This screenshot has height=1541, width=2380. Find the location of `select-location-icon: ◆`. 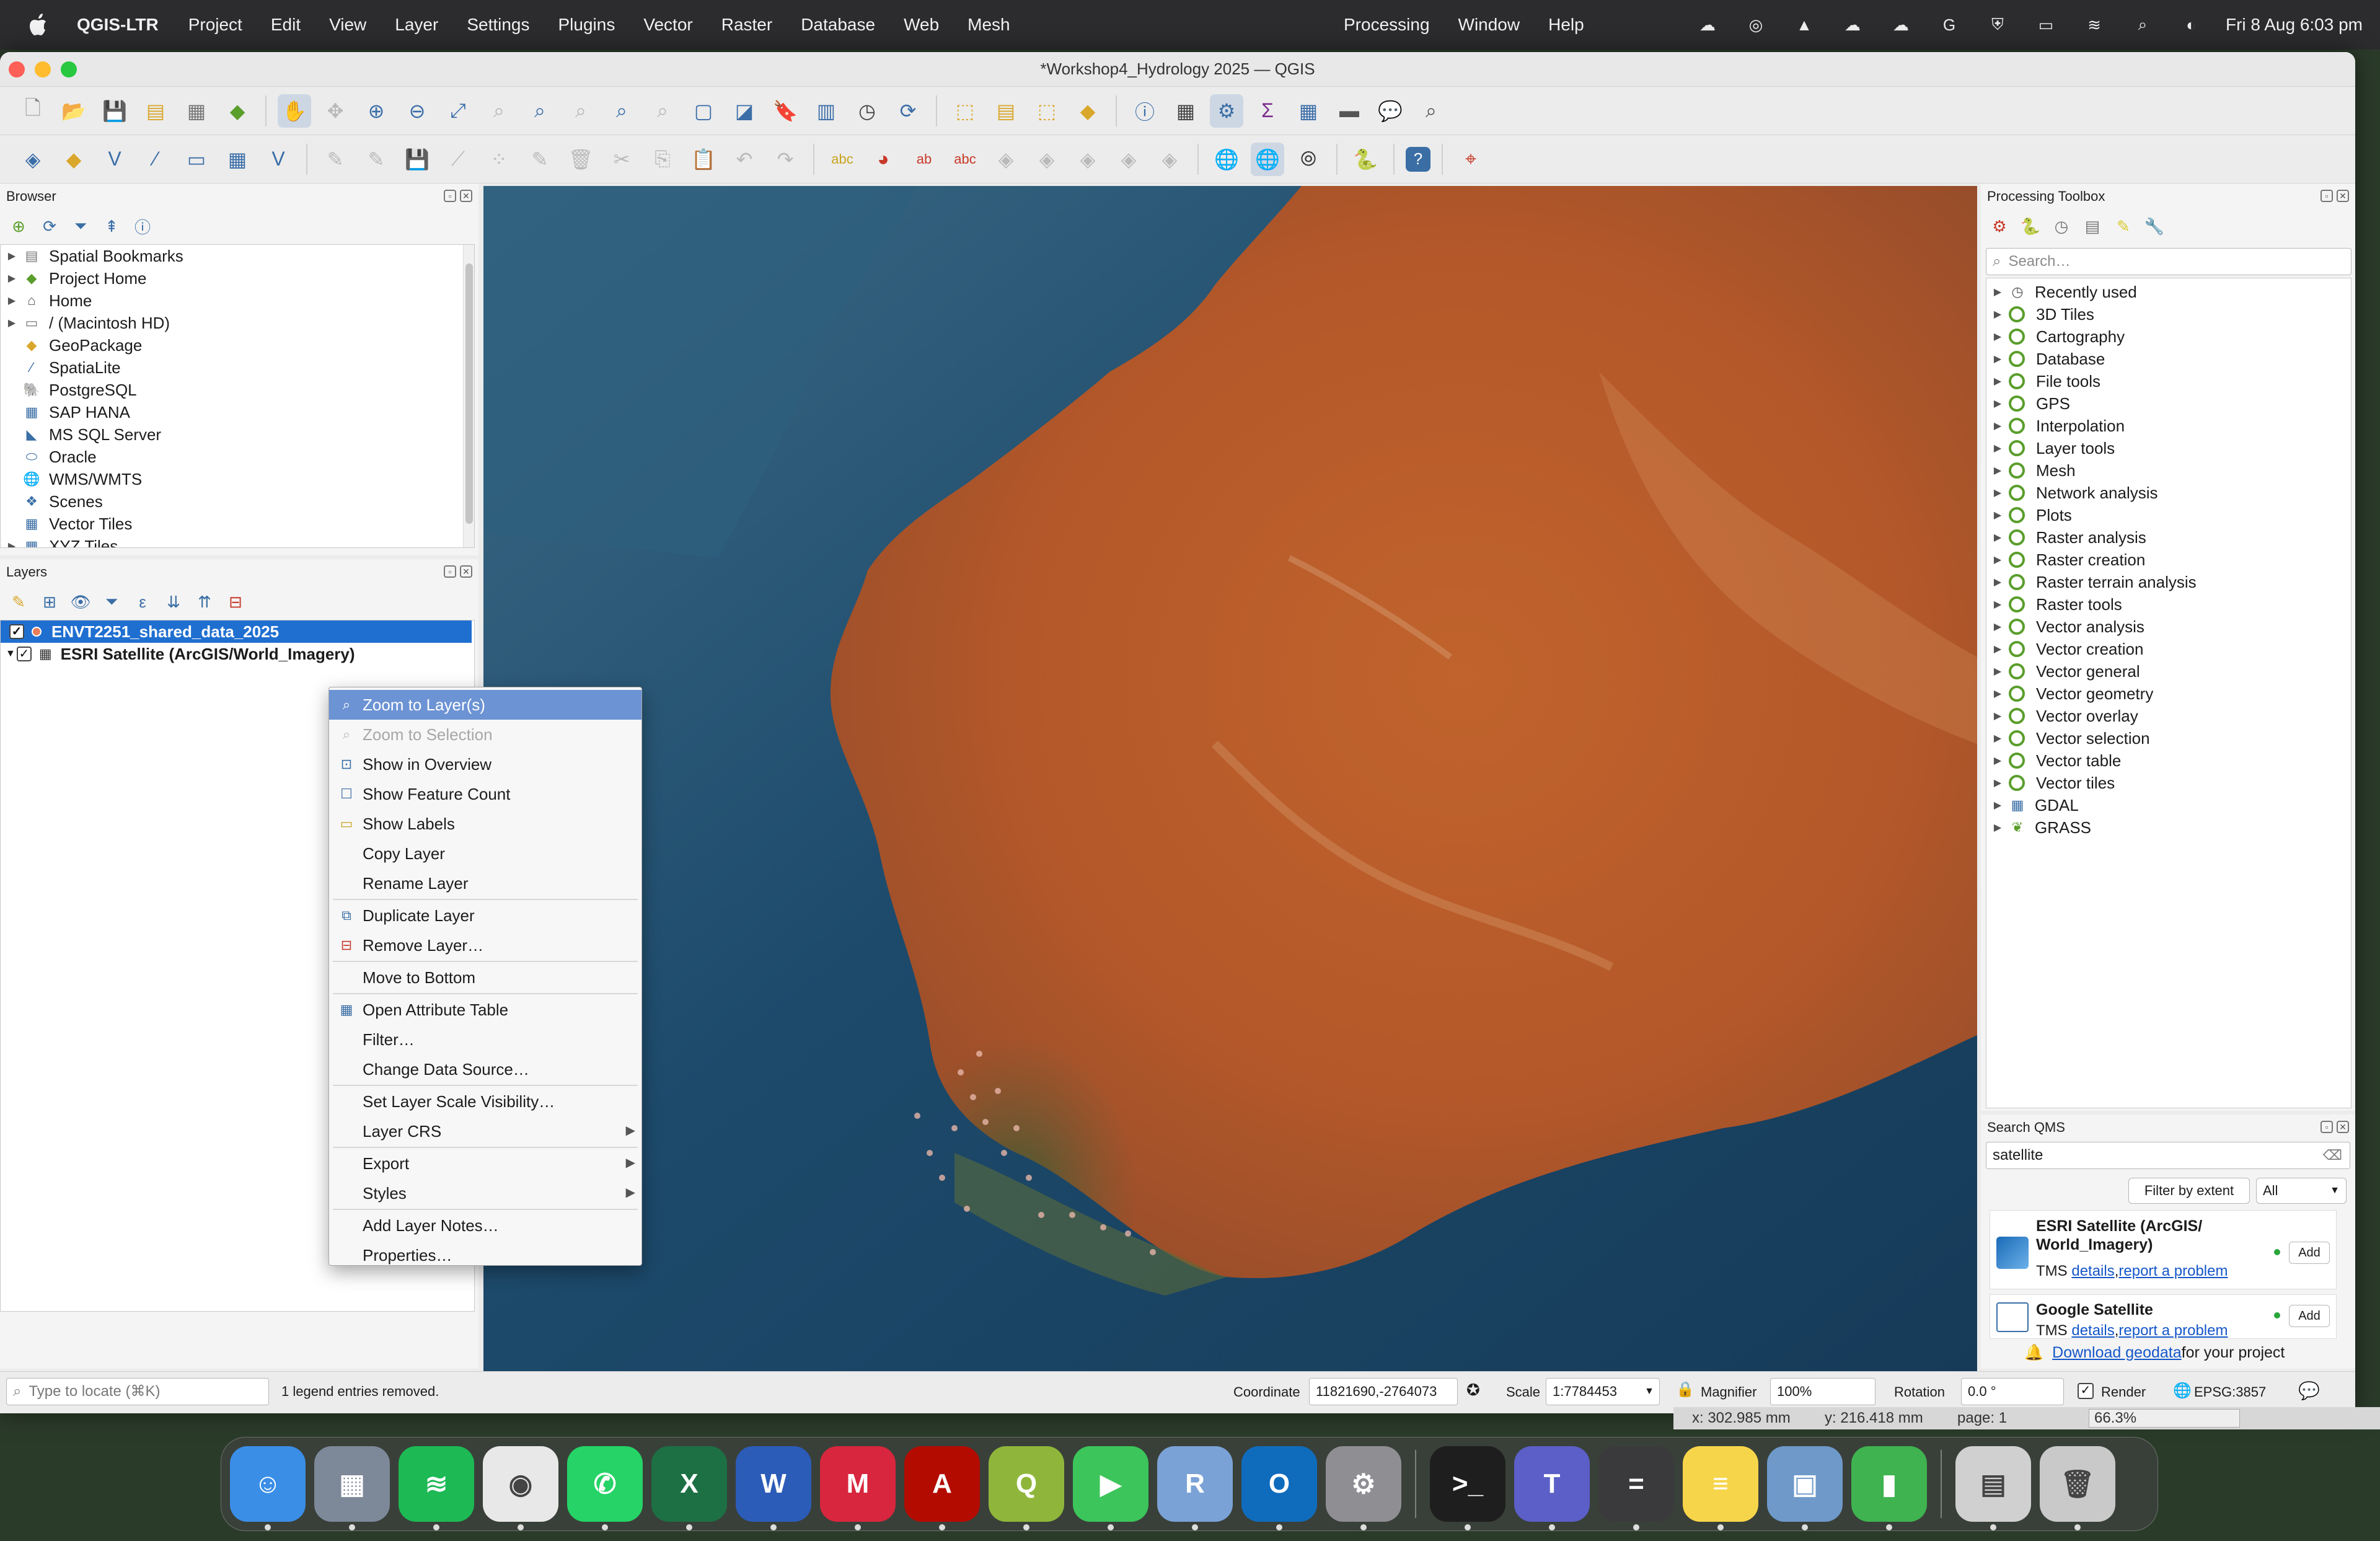

select-location-icon: ◆ is located at coordinates (1087, 111).